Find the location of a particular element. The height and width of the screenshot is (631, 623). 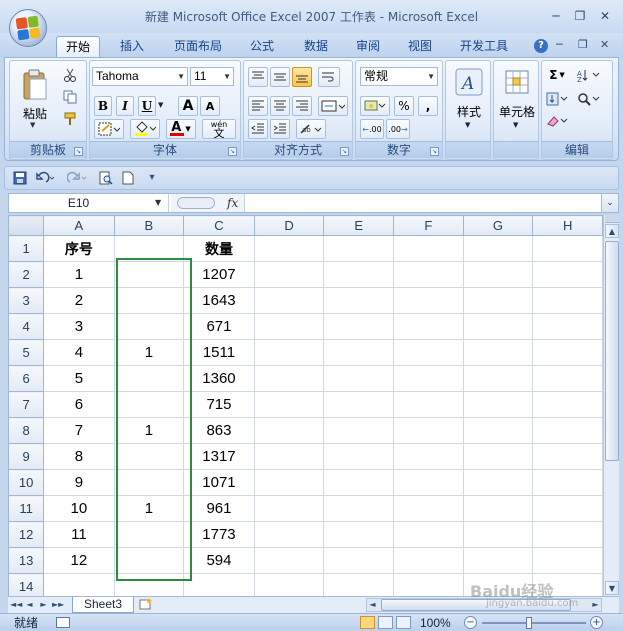

cell-b10 is located at coordinates (149, 482).